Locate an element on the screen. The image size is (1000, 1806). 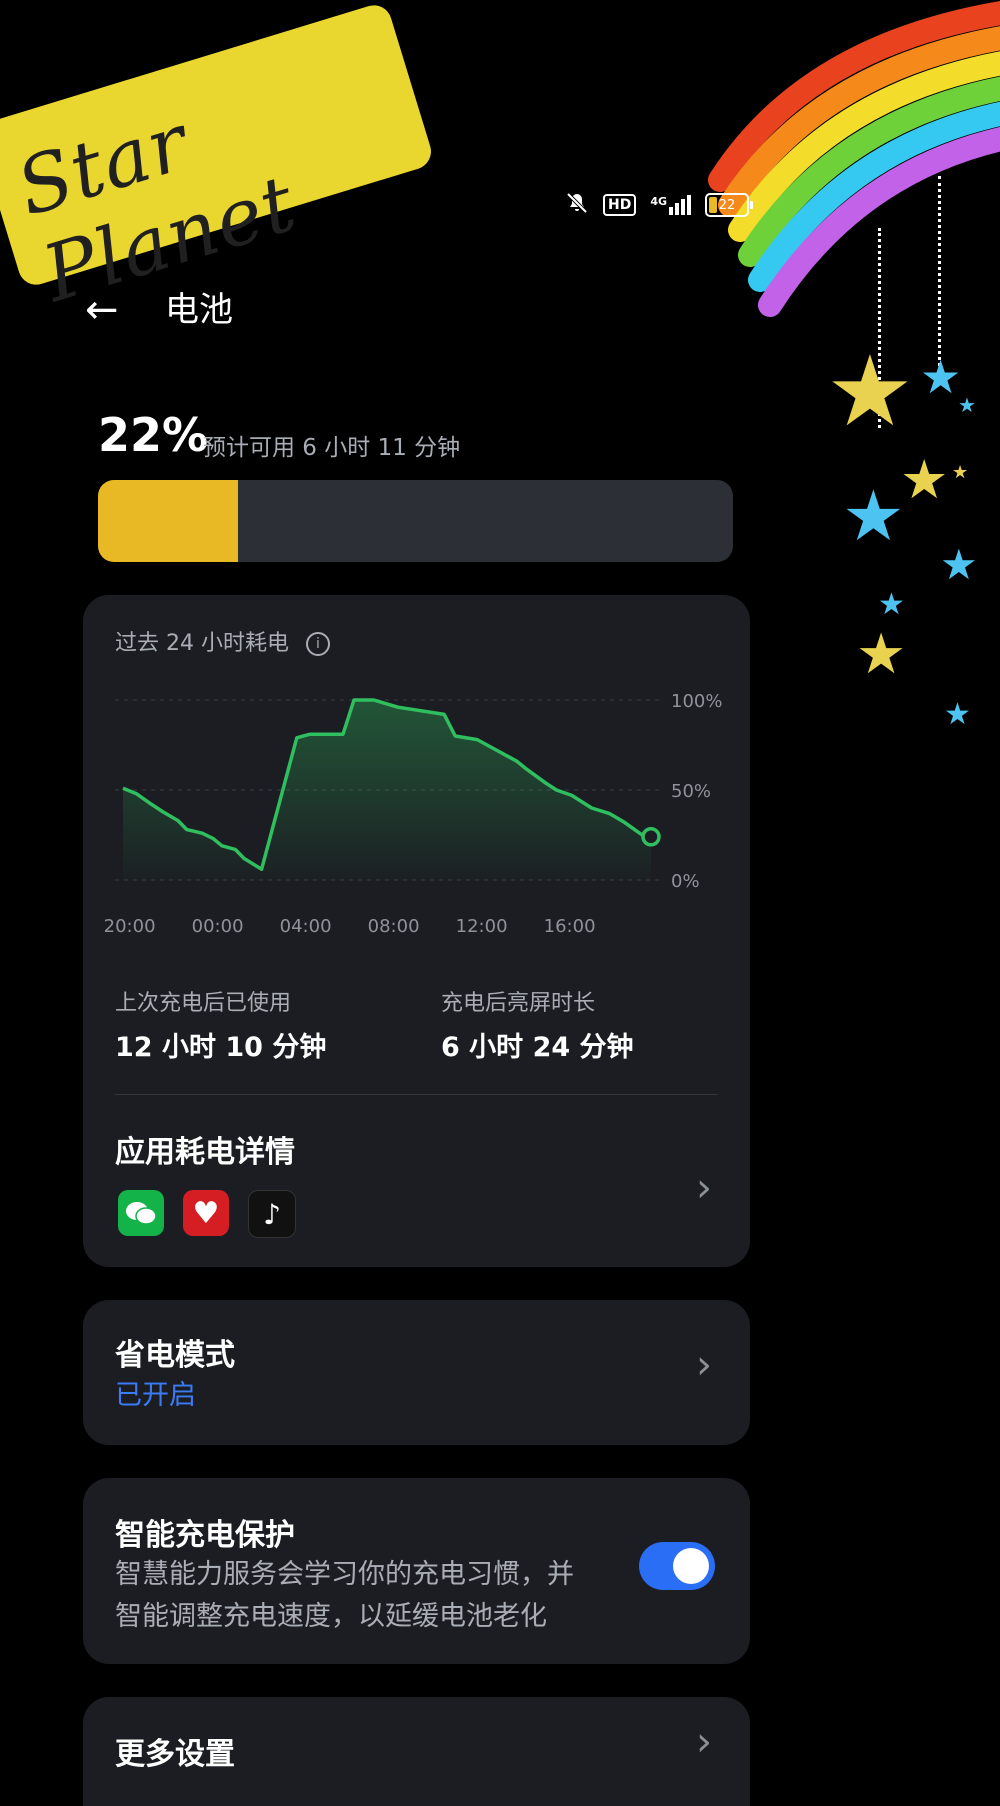
y-tick-label: 0% is located at coordinates (685, 881).